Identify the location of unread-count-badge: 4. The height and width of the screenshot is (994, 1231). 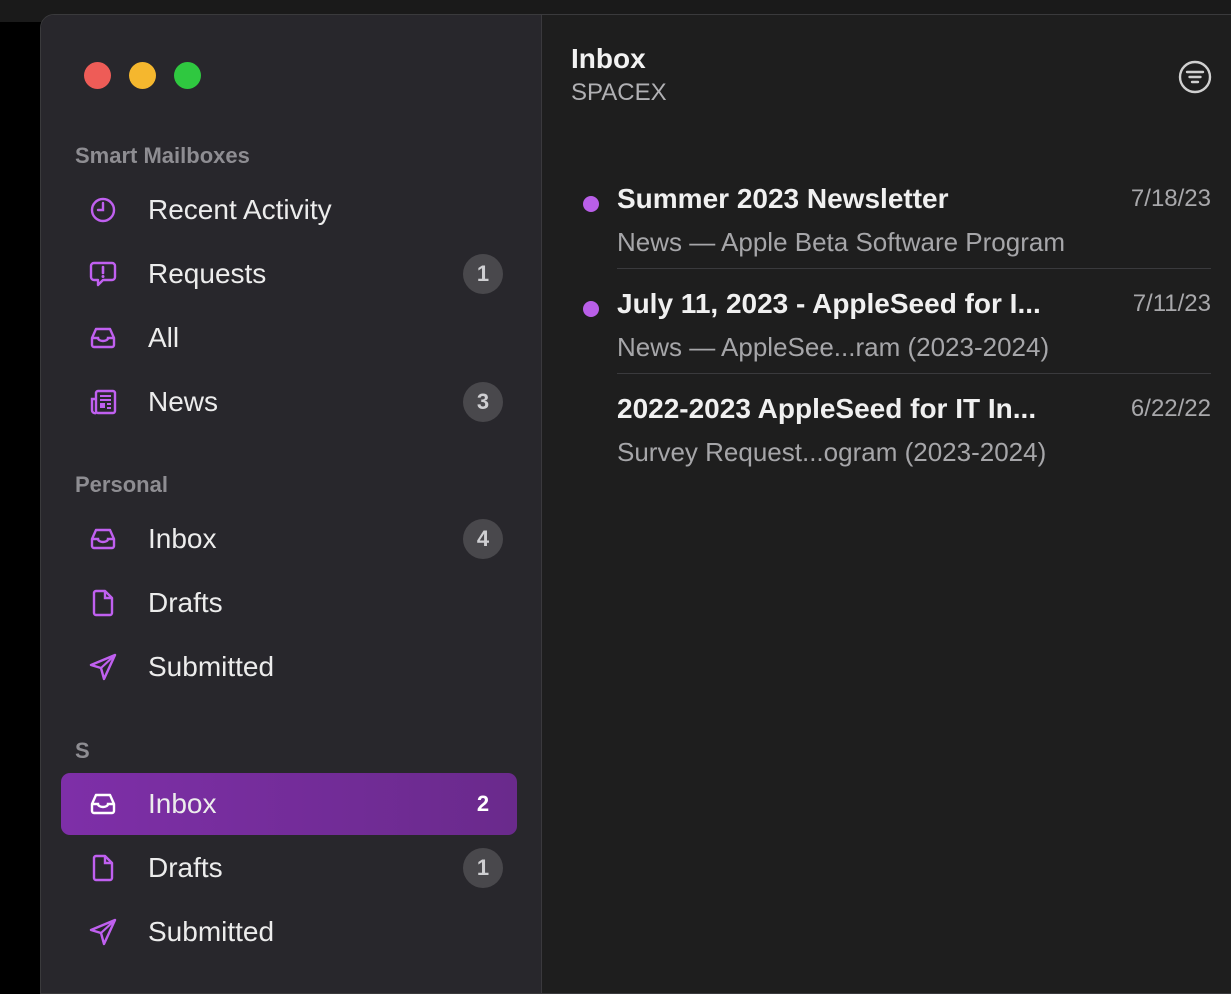
(483, 539).